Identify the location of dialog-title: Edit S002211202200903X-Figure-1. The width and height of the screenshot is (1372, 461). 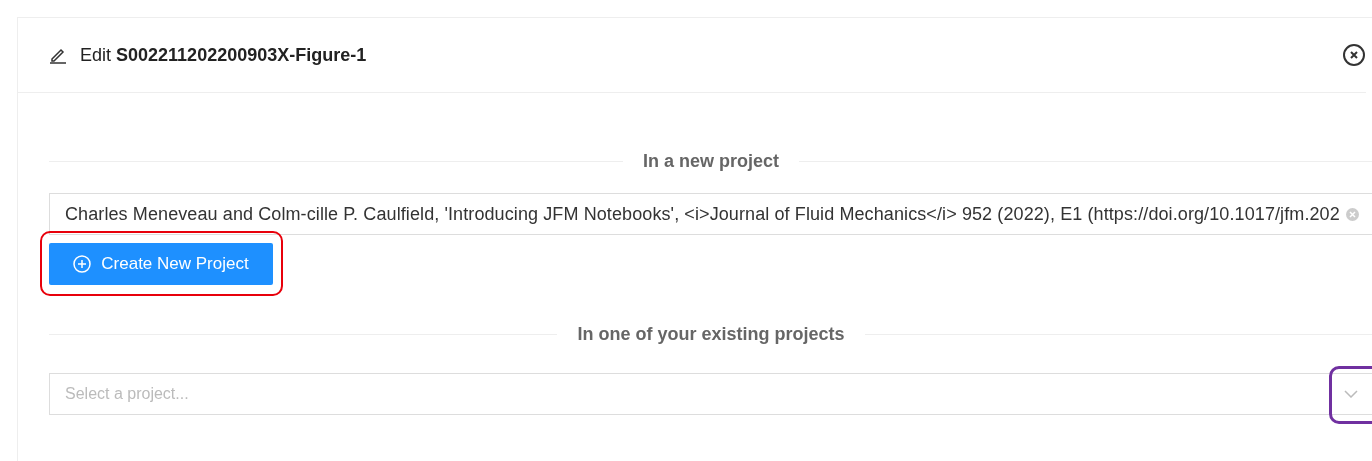
(223, 55).